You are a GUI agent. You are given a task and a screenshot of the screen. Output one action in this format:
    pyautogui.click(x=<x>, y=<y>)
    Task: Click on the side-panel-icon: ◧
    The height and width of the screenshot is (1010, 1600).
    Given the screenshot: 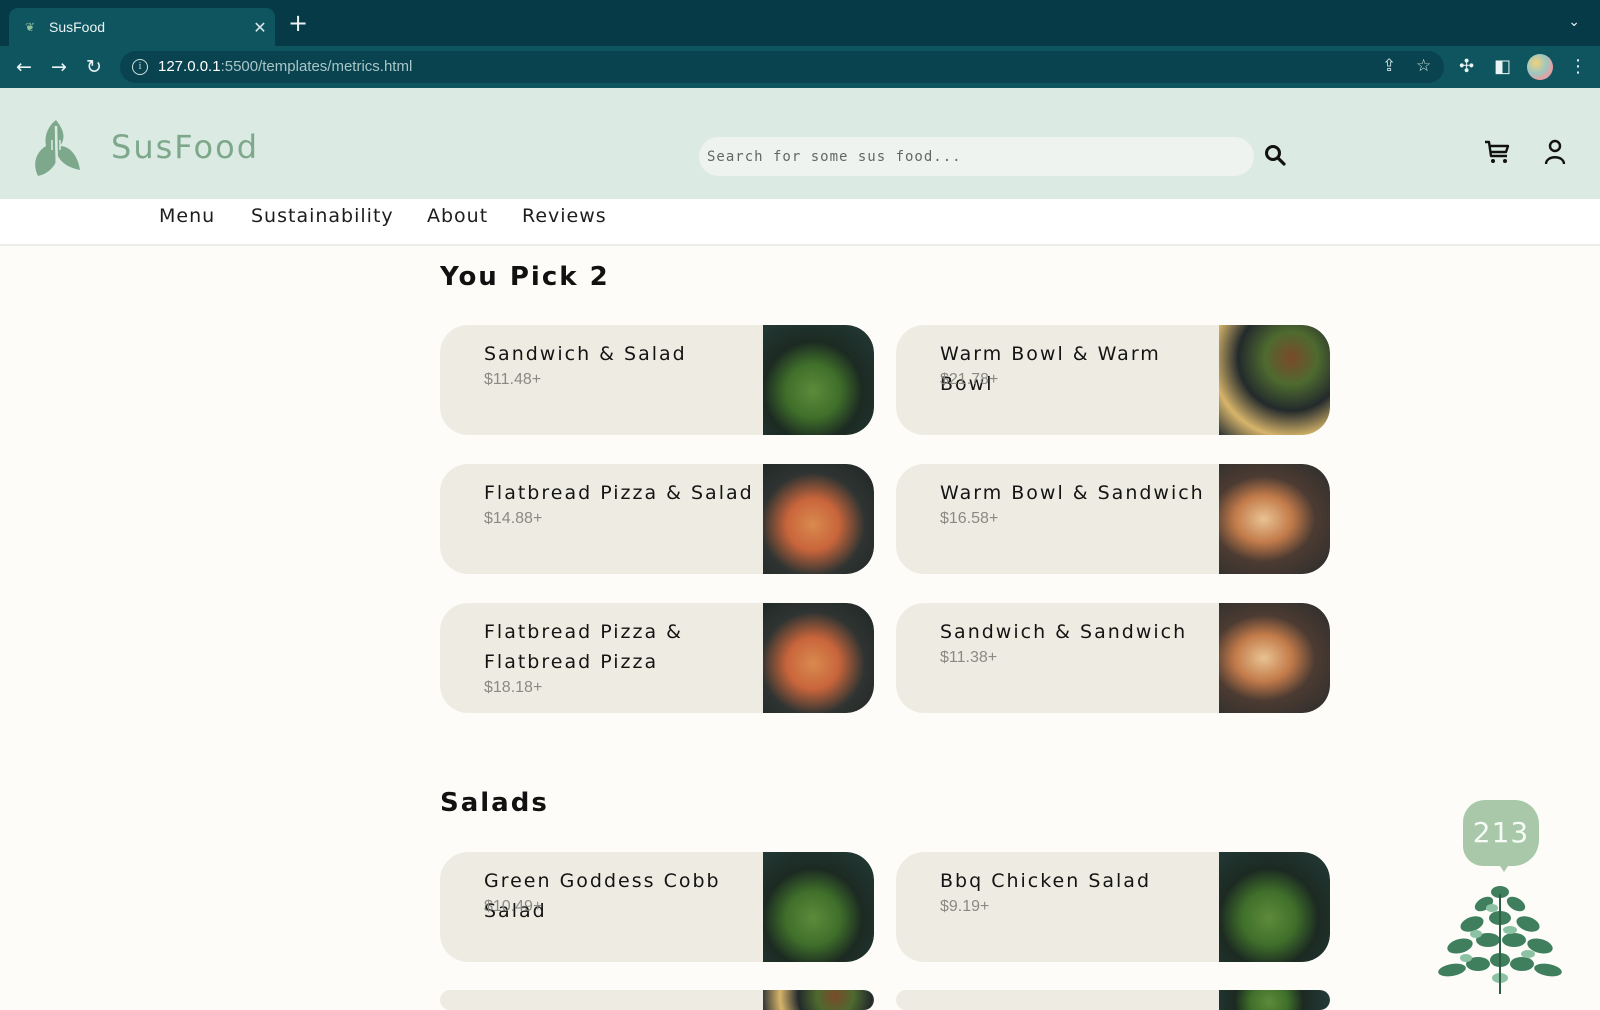 What is the action you would take?
    pyautogui.click(x=1502, y=66)
    